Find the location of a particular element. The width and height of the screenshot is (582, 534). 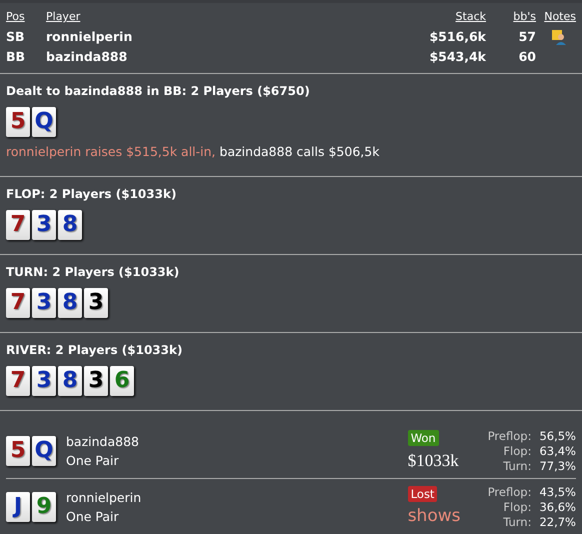

column-header: Stack is located at coordinates (436, 17).